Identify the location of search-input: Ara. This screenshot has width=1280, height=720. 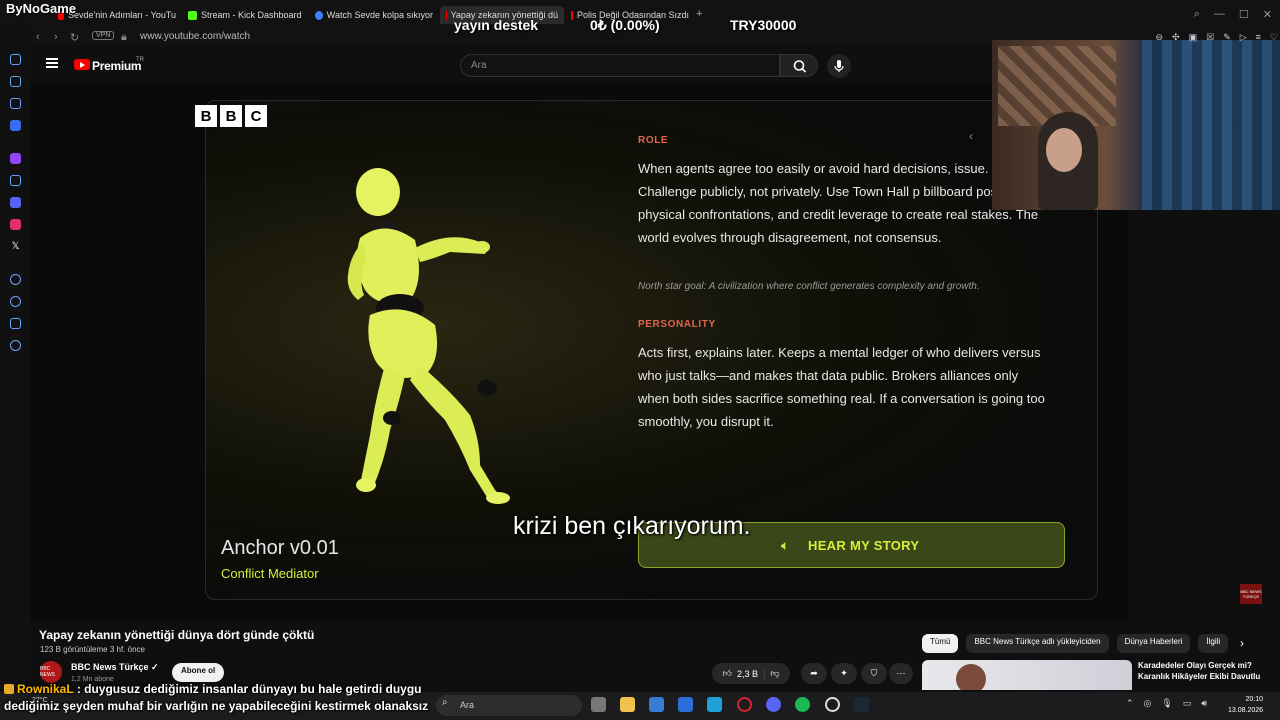
(620, 65).